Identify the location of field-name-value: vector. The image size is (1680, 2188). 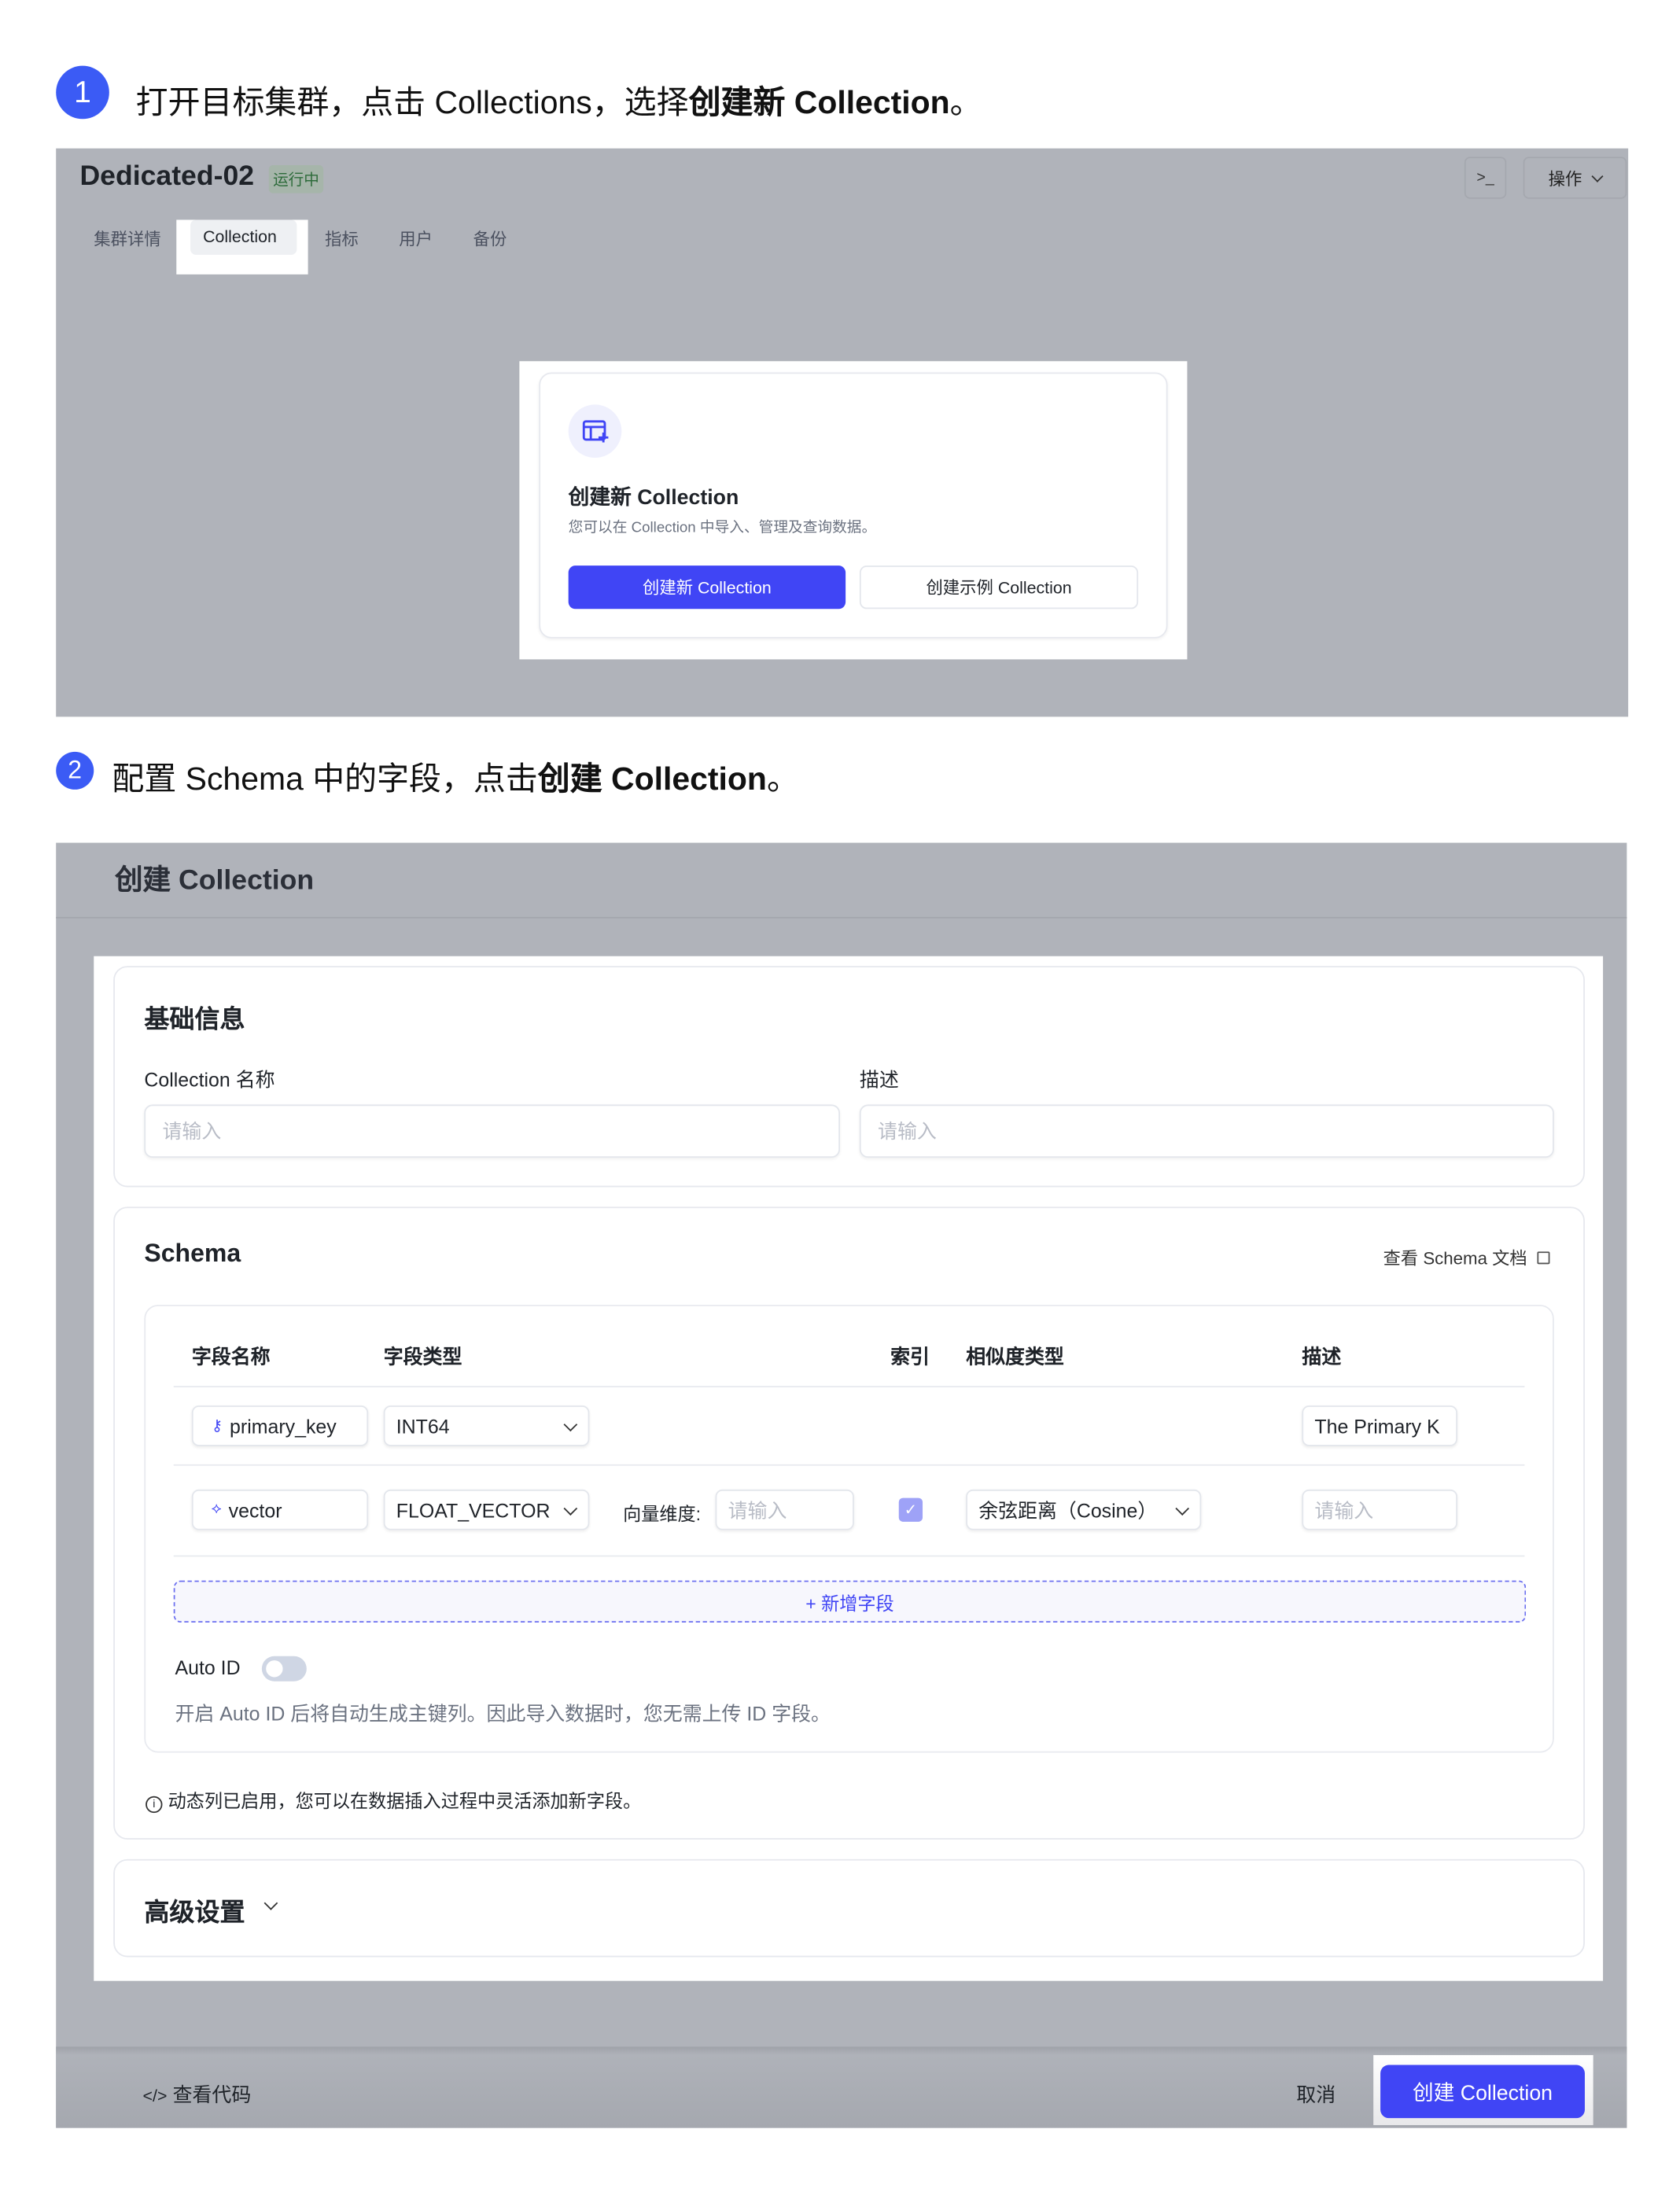
(255, 1509).